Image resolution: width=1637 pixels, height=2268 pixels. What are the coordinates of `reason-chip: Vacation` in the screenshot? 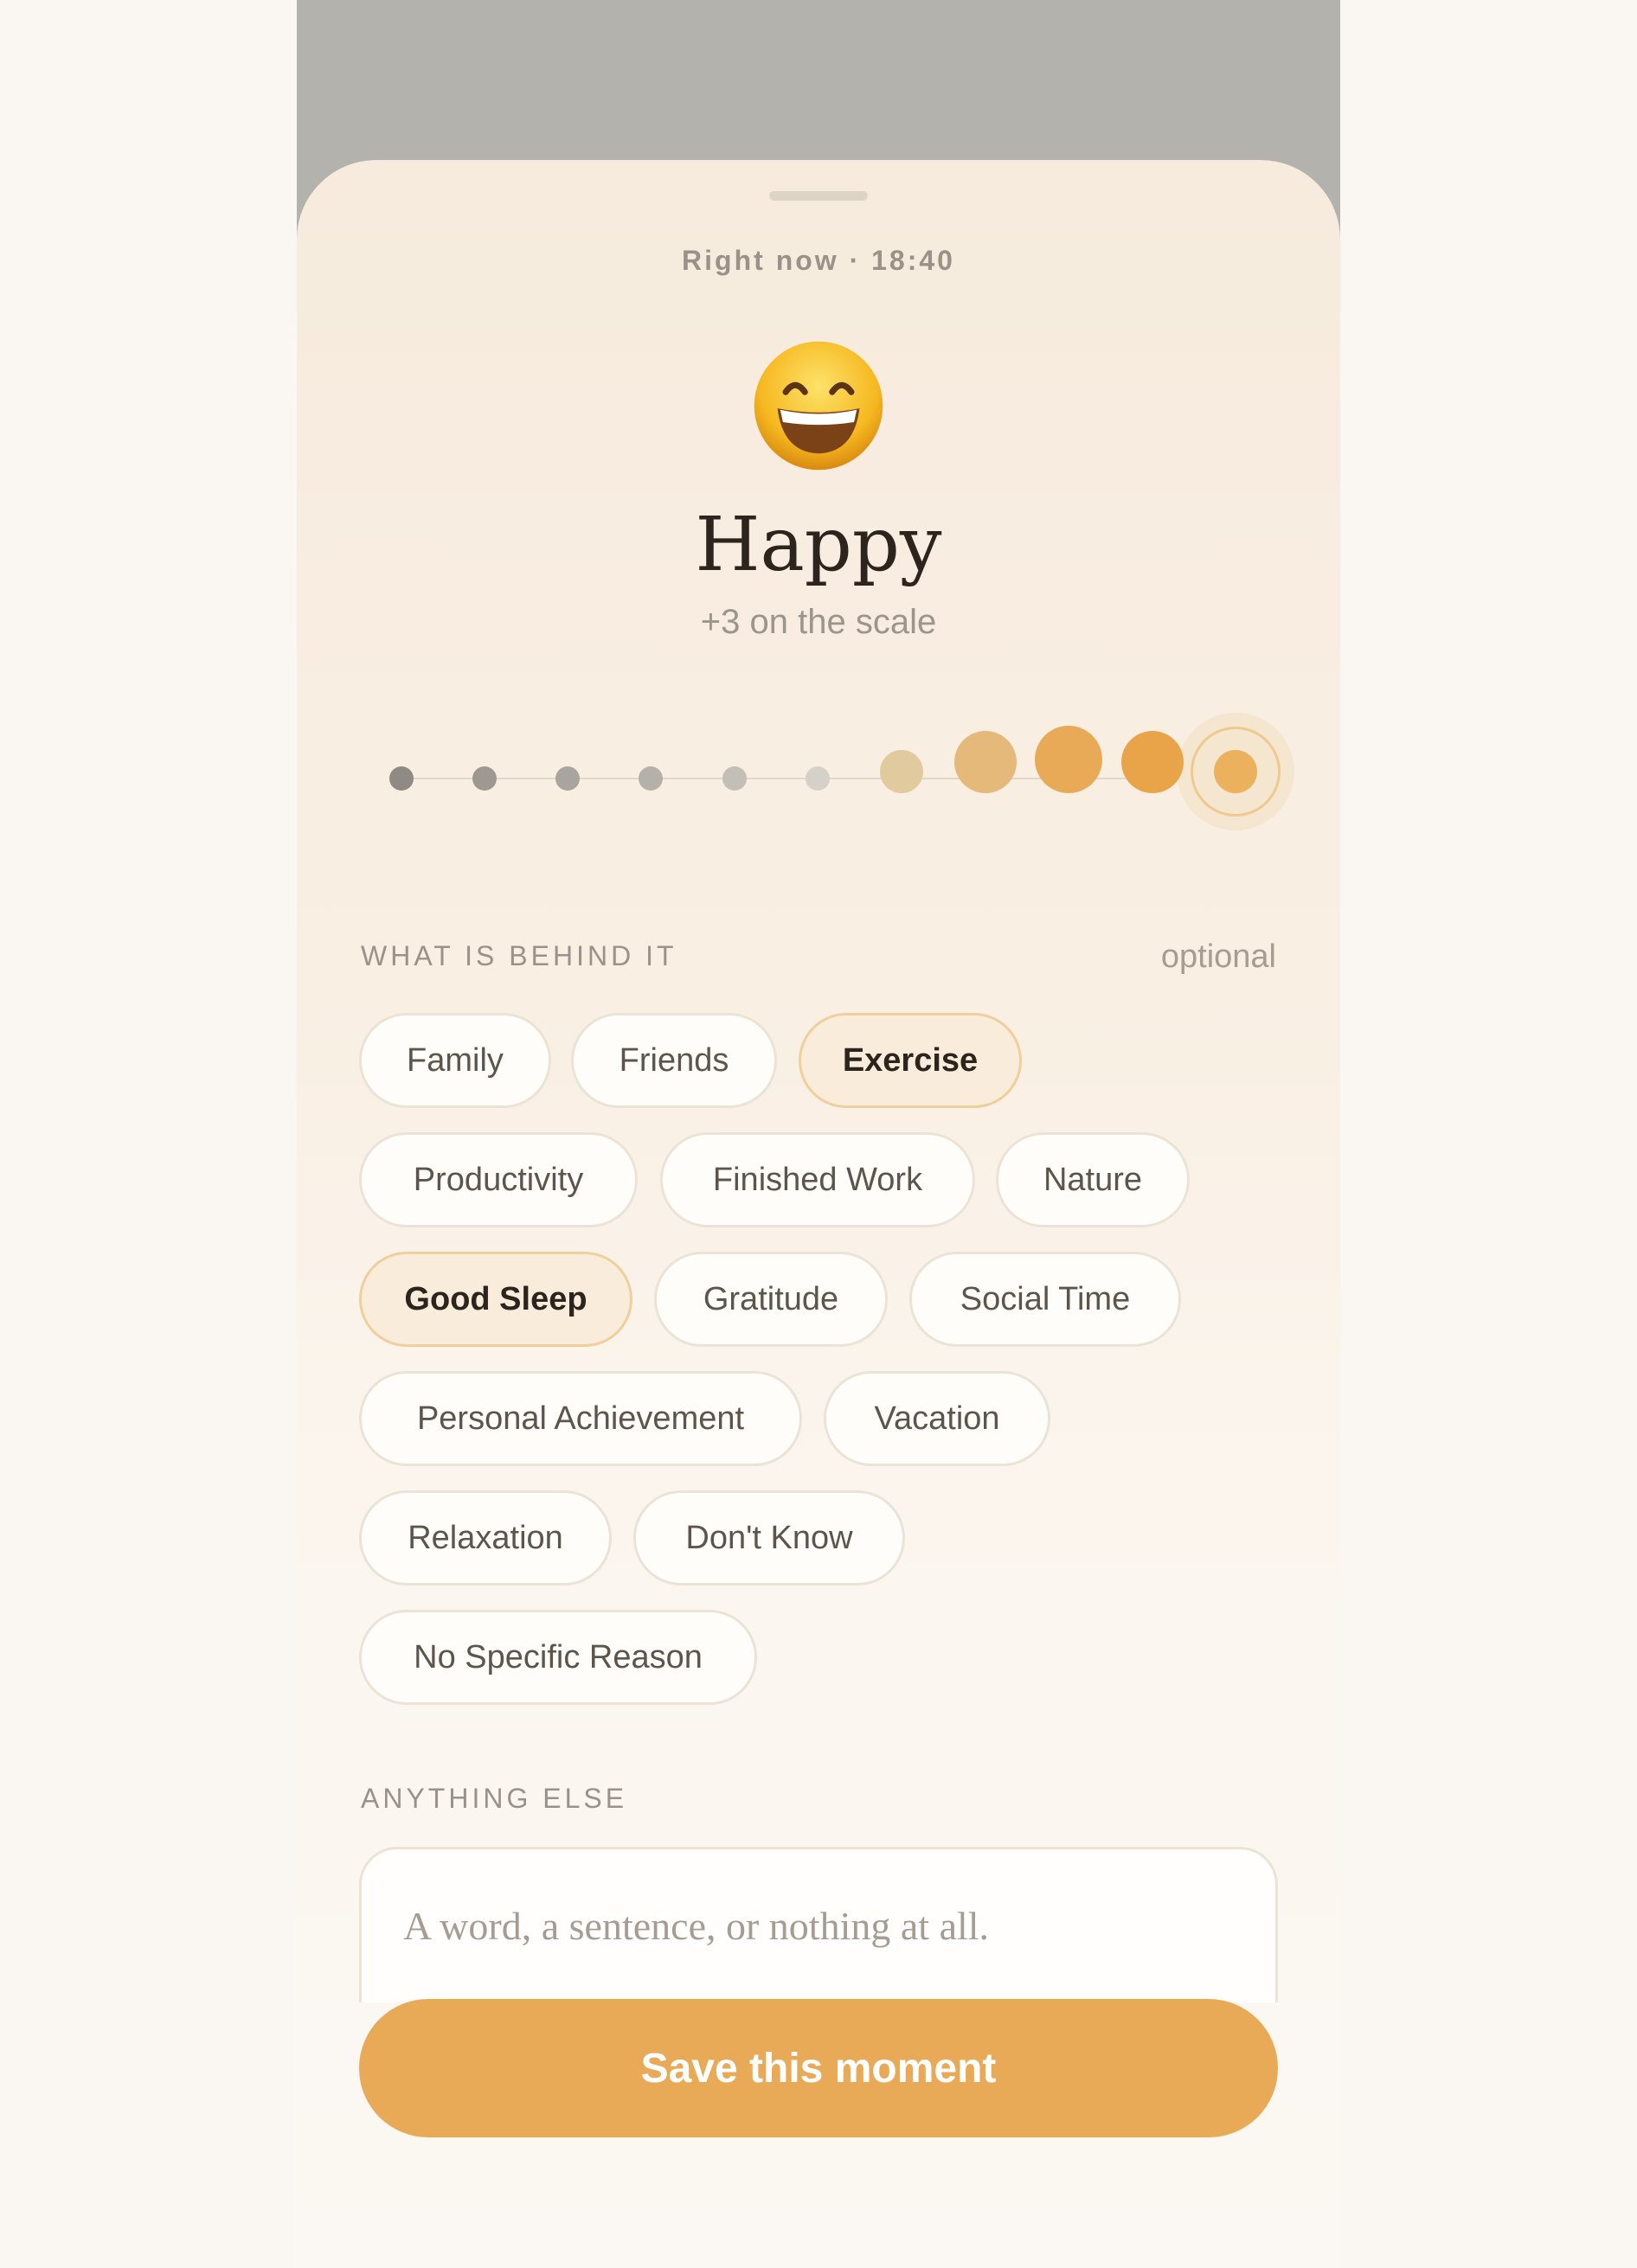 It's located at (937, 1418).